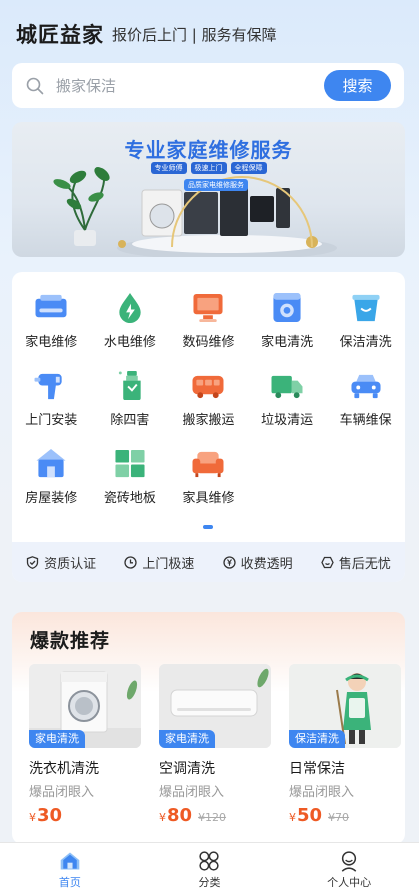 This screenshot has width=419, height=890. What do you see at coordinates (51, 420) in the screenshot?
I see `service-label: 上门安装` at bounding box center [51, 420].